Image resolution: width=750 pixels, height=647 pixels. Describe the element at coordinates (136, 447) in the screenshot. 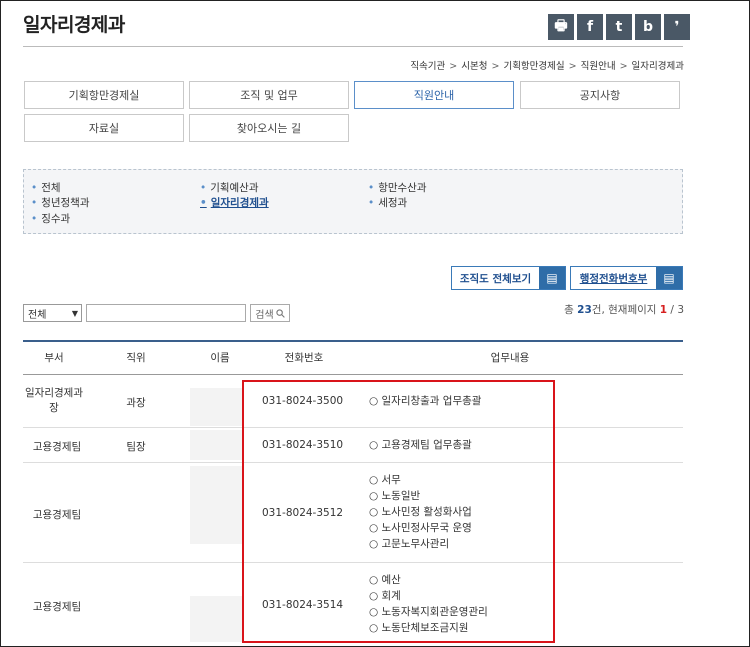

I see `row2-position: 팀장` at that location.